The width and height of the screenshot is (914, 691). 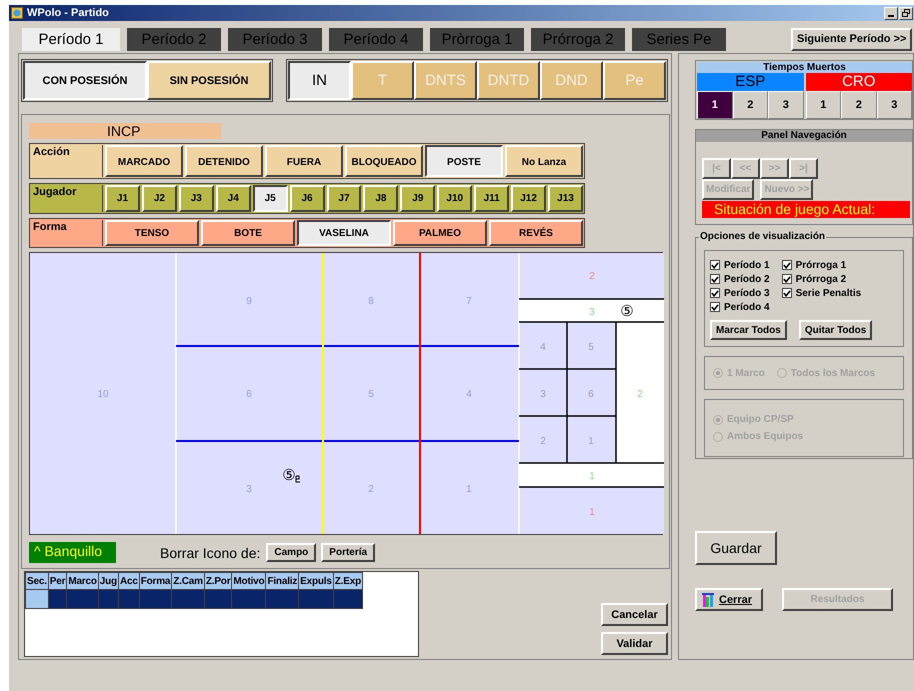 I want to click on column-header: Acc, so click(x=129, y=581).